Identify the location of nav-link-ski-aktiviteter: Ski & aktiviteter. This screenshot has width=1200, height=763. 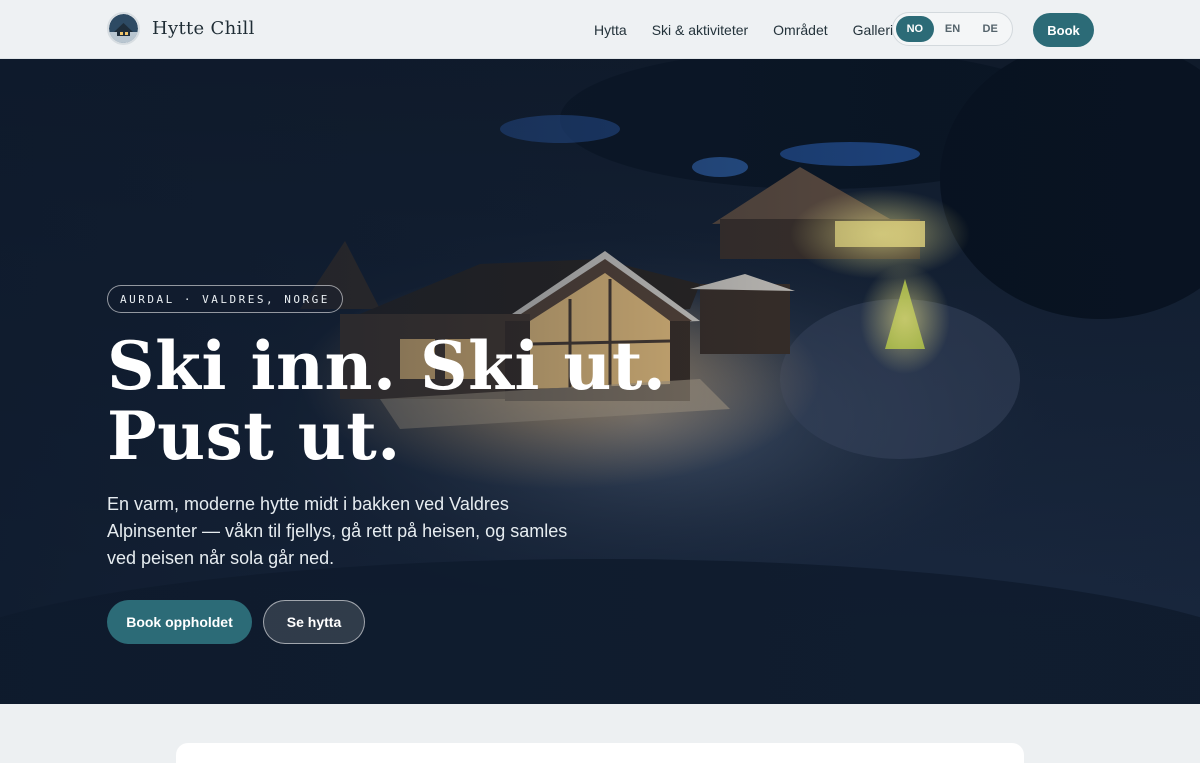
(700, 30).